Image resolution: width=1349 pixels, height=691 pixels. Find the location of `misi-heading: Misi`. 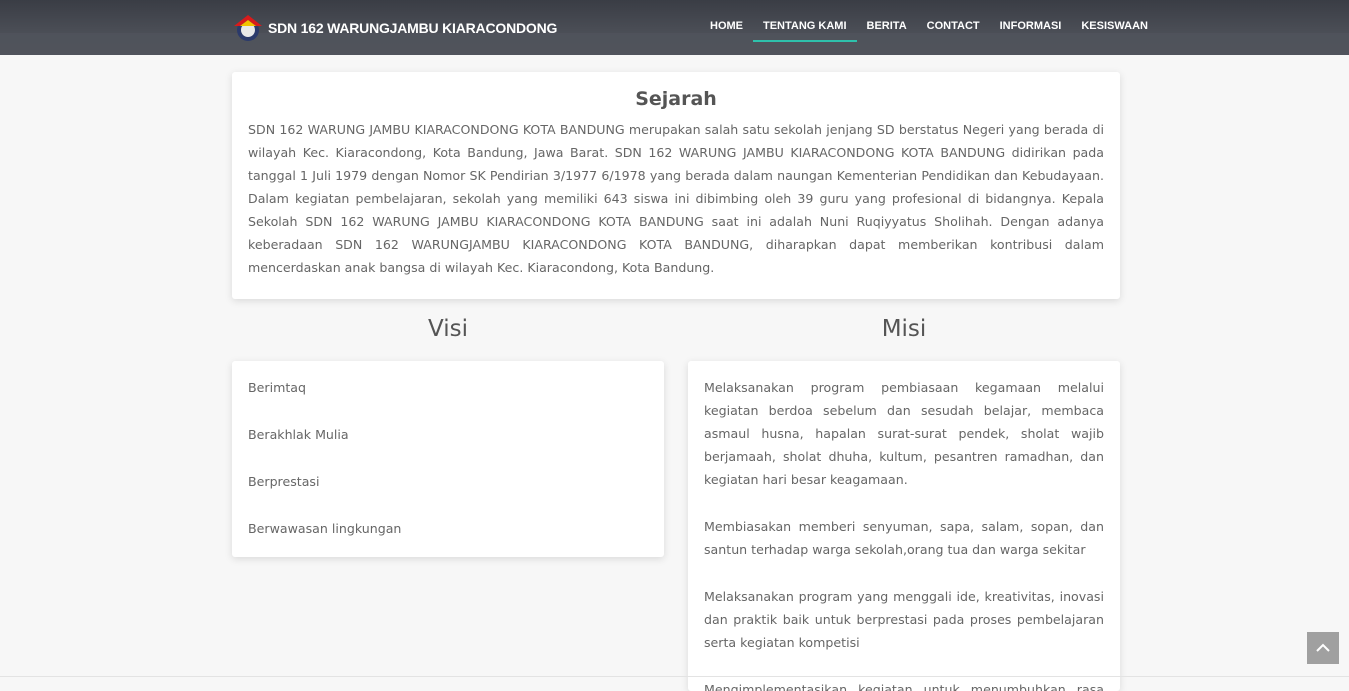

misi-heading: Misi is located at coordinates (904, 329).